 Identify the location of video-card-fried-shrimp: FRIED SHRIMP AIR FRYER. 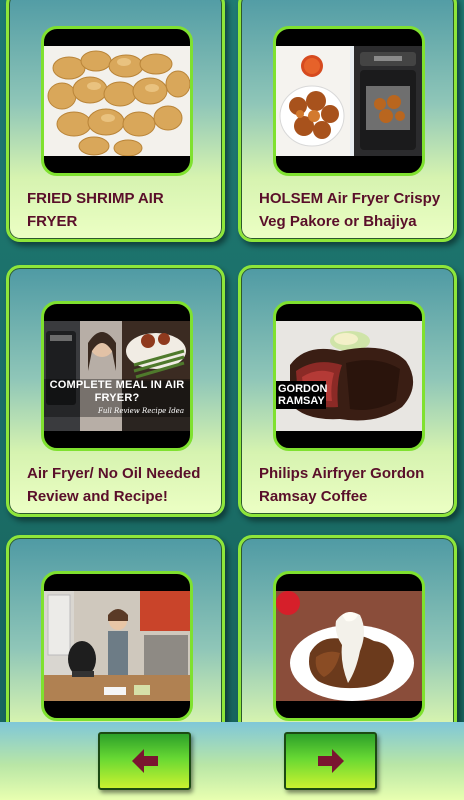
(115, 121).